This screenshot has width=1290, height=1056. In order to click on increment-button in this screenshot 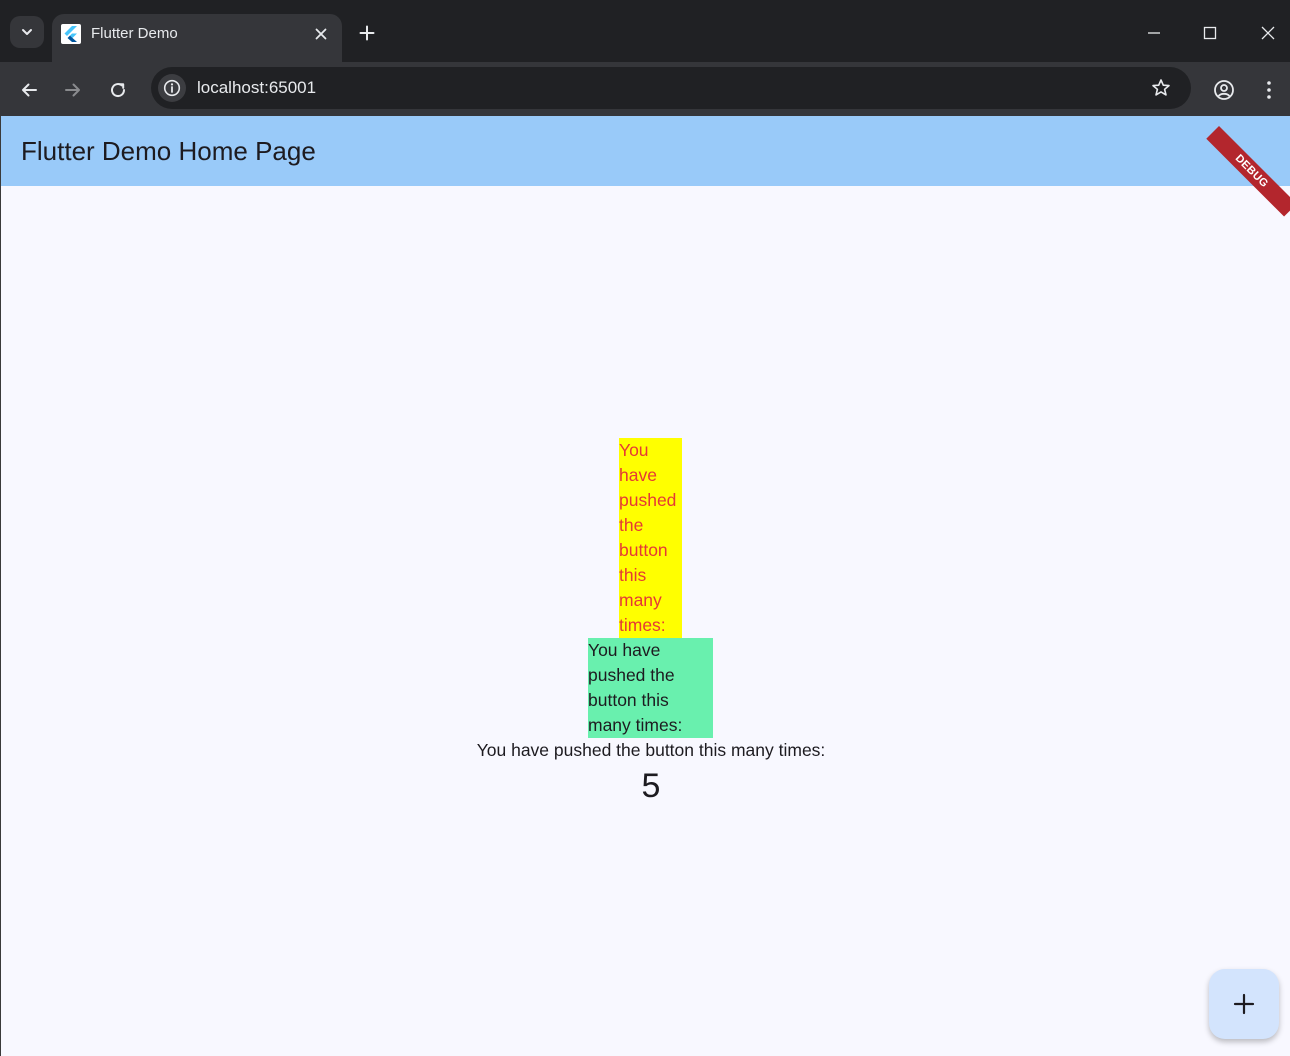, I will do `click(1244, 1004)`.